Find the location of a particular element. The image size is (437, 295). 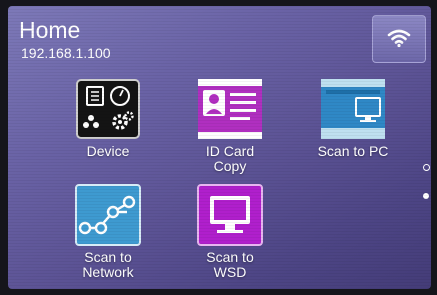

tile-label-scan-to-pc: Scan to PC is located at coordinates (353, 151).